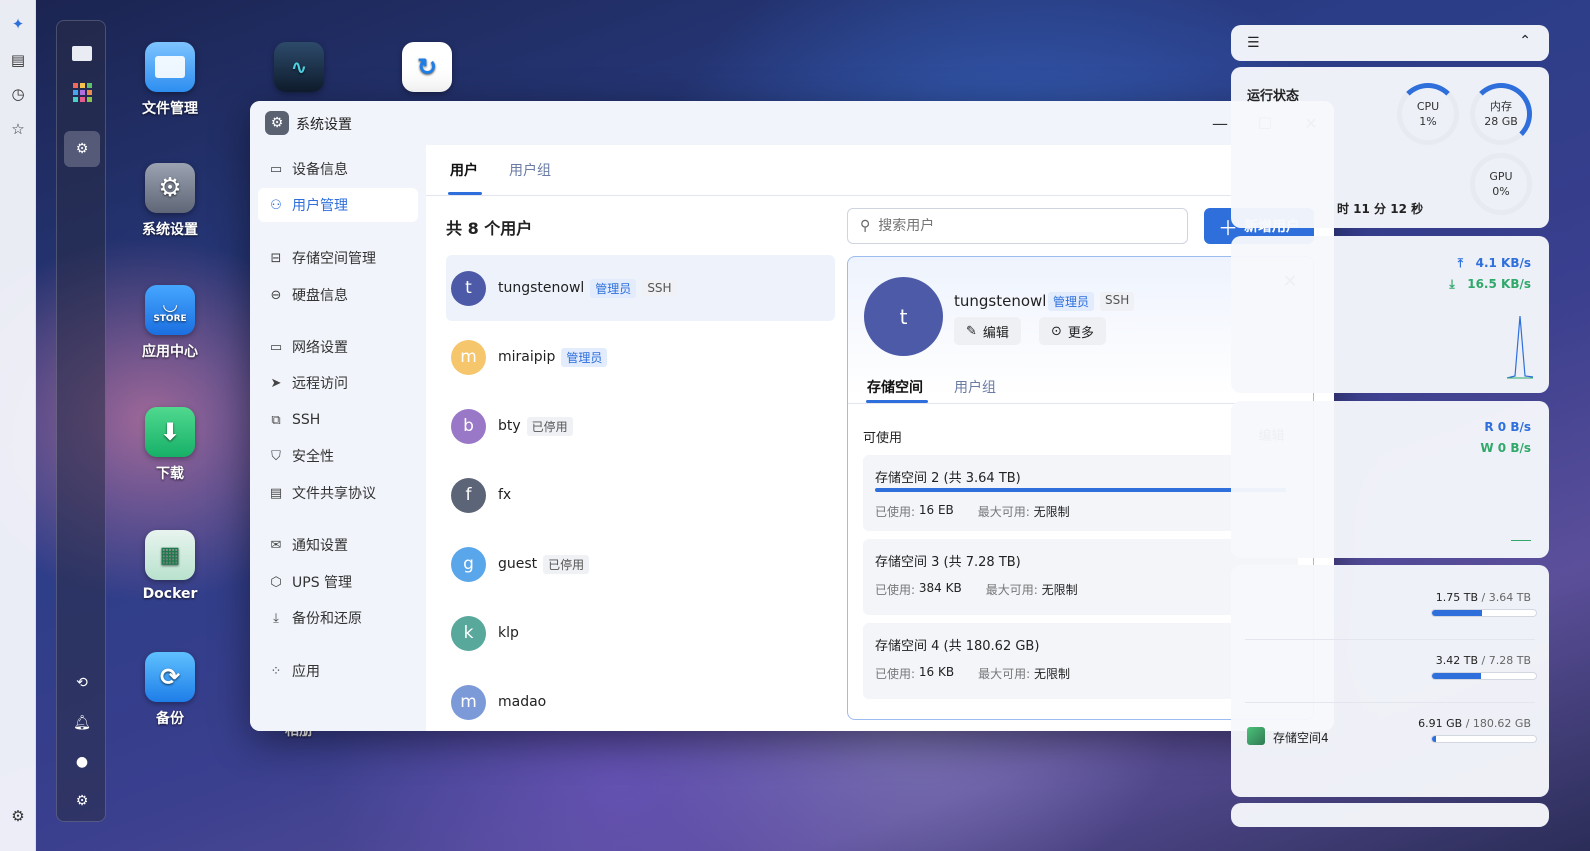 Image resolution: width=1590 pixels, height=851 pixels. I want to click on storage-widget-row: 存储空间4 6.91 GB / 180.62 GB, so click(1390, 734).